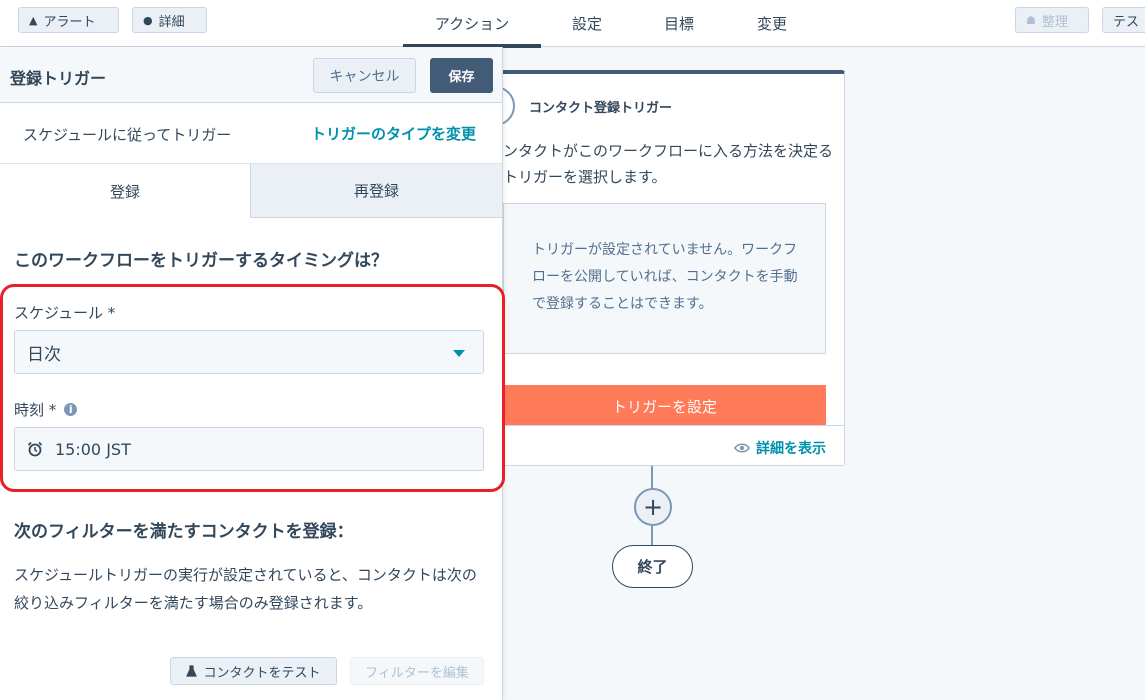  I want to click on tab-actions-label: アクション, so click(472, 24).